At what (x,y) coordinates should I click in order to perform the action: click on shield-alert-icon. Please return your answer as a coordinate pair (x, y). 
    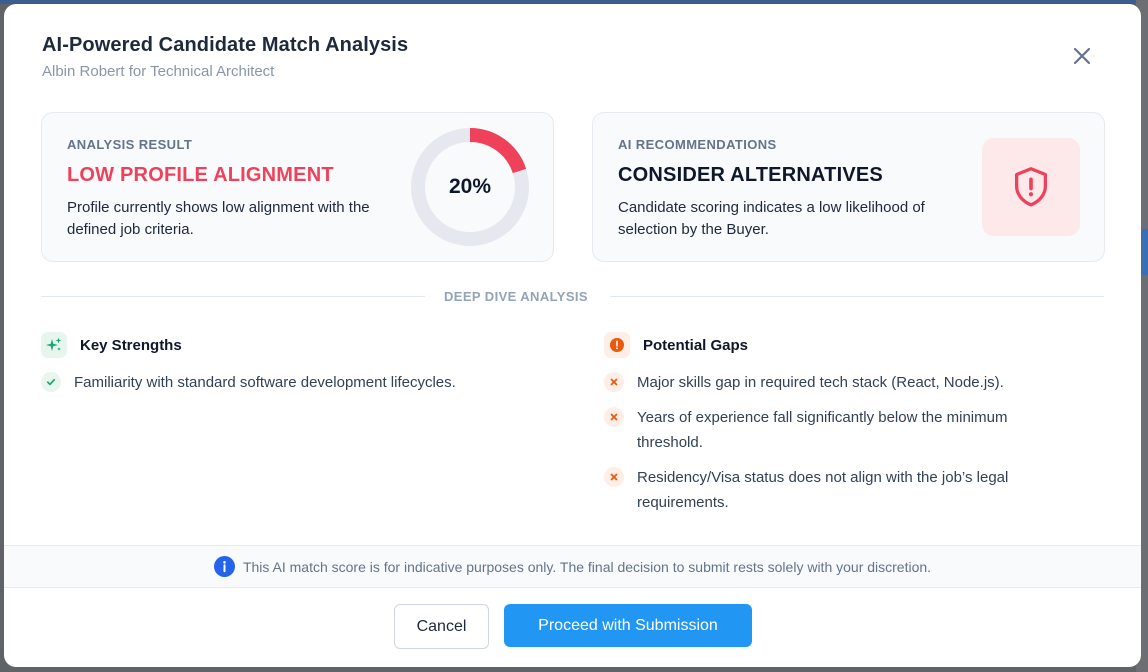
    Looking at the image, I should click on (1031, 187).